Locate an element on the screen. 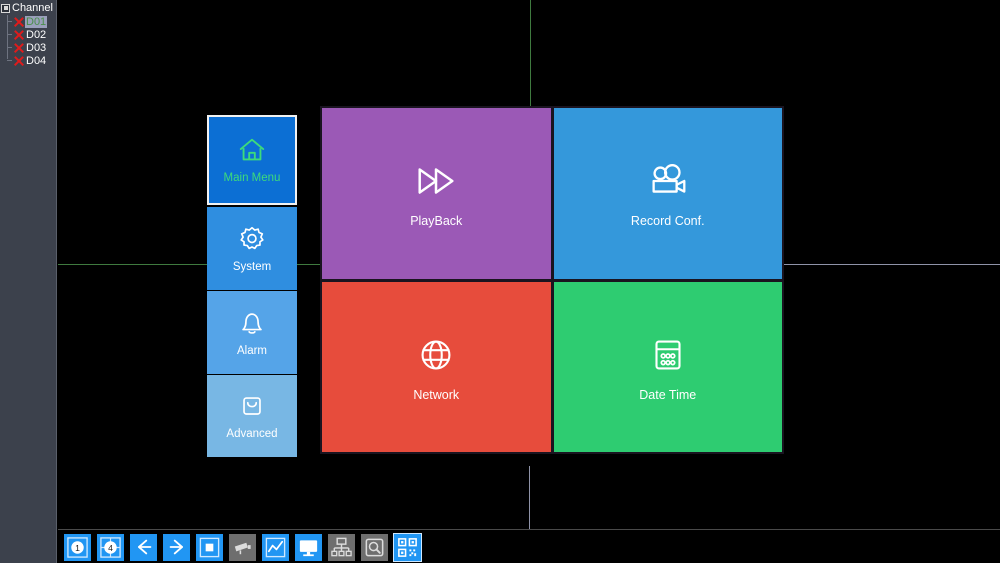  channel-item-label: D02 is located at coordinates (36, 34).